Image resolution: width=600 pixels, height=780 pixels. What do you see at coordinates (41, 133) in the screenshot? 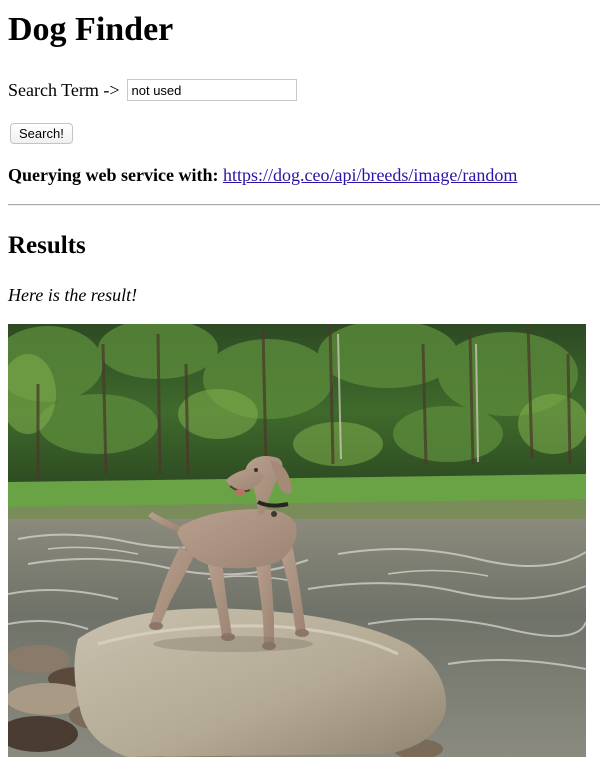
I see `search-button: Search!` at bounding box center [41, 133].